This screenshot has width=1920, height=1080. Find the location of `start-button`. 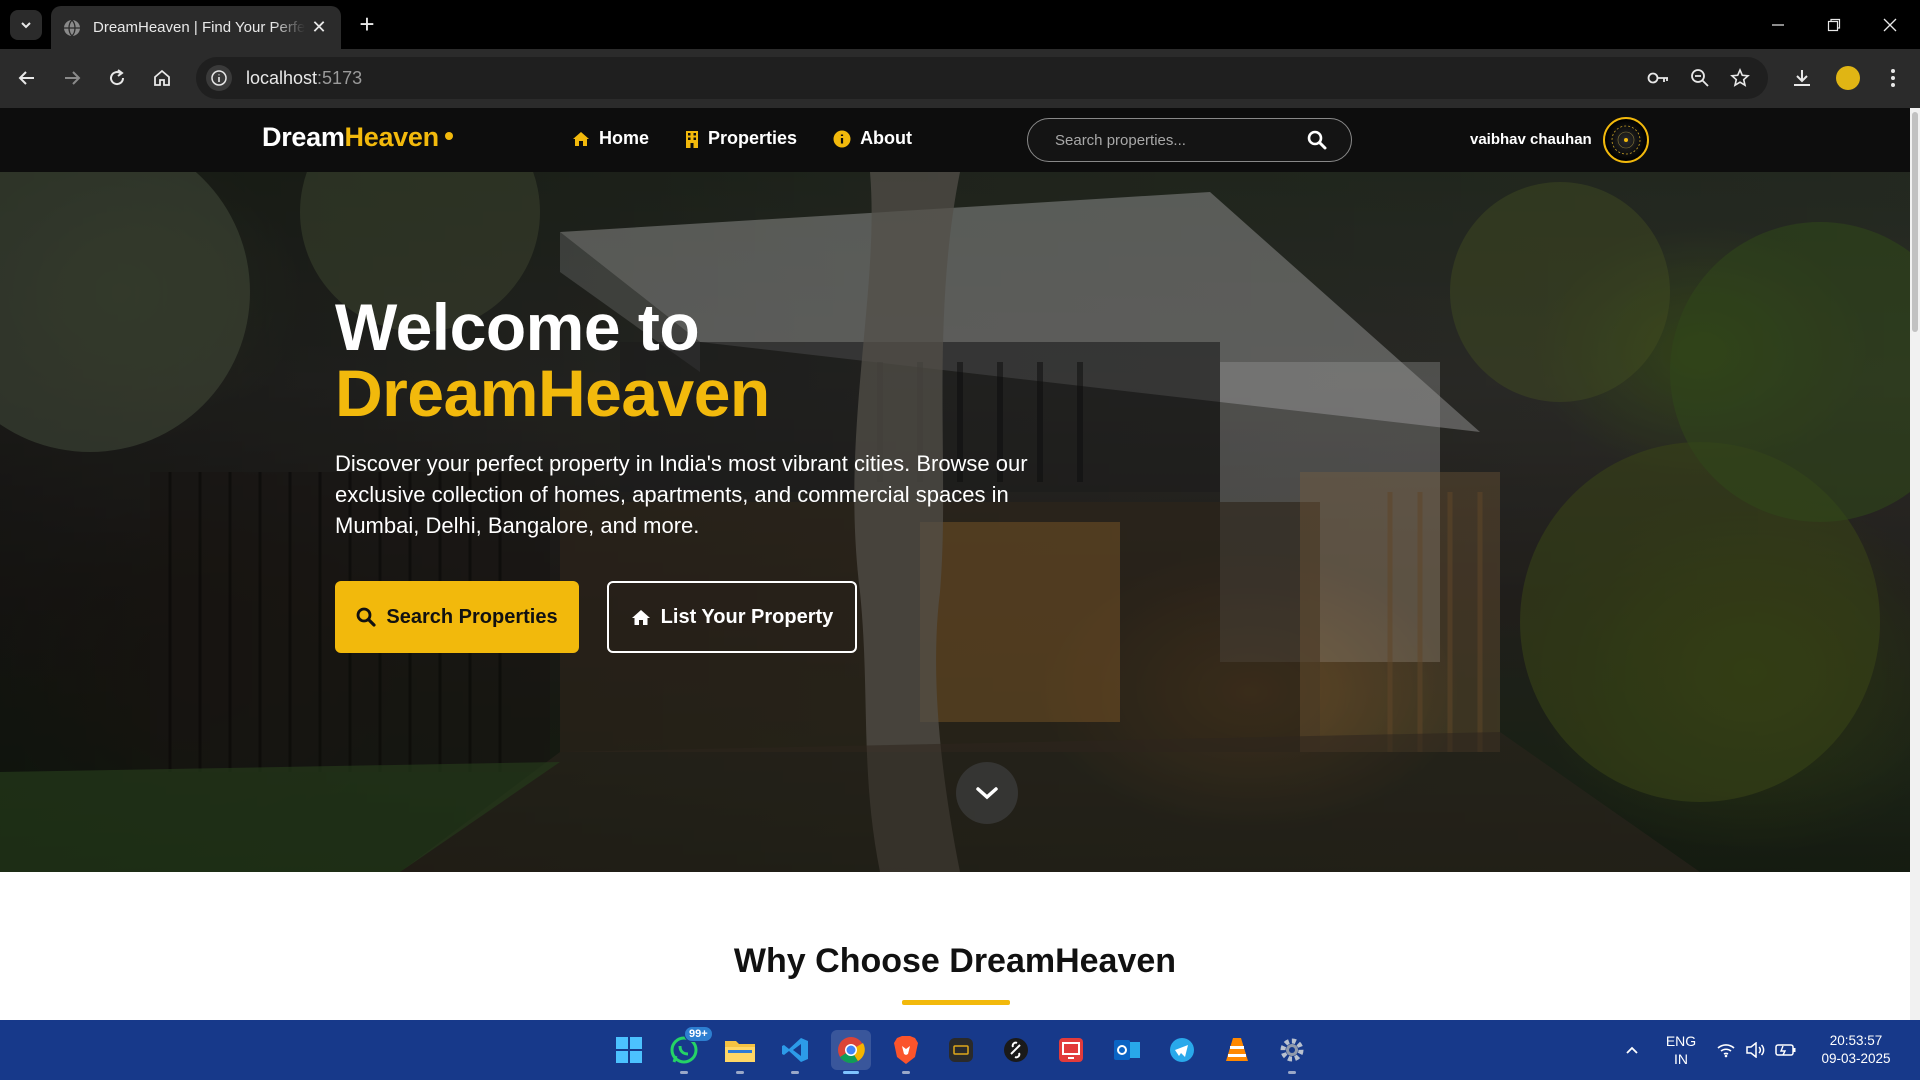

start-button is located at coordinates (629, 1050).